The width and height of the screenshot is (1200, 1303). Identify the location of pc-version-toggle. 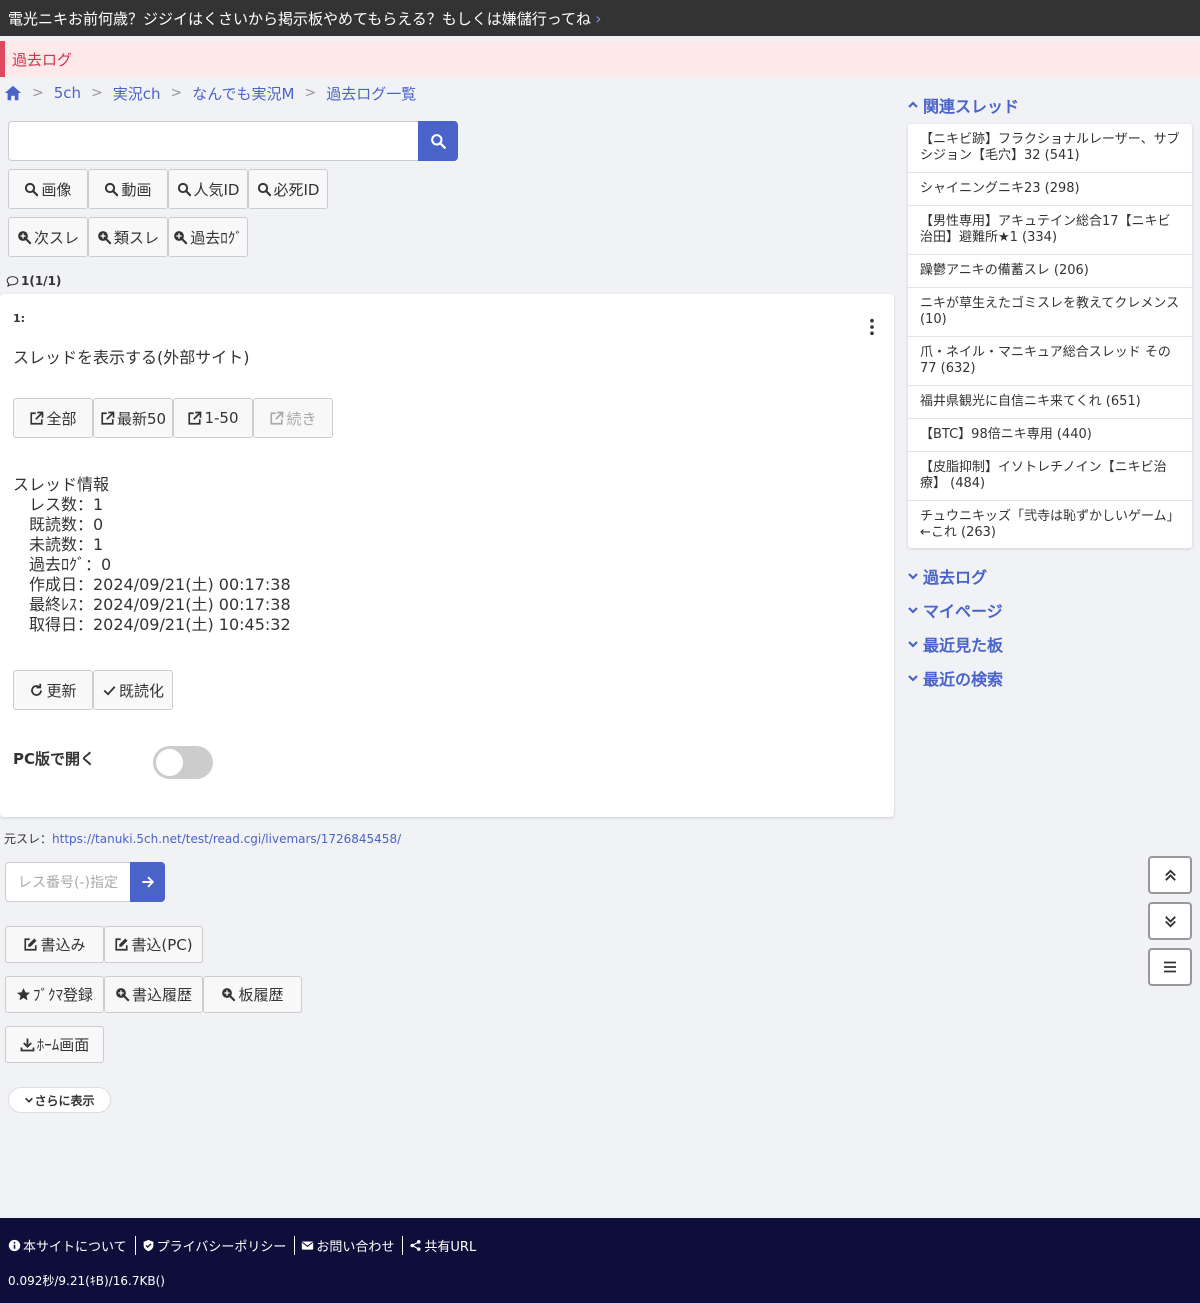
(183, 762).